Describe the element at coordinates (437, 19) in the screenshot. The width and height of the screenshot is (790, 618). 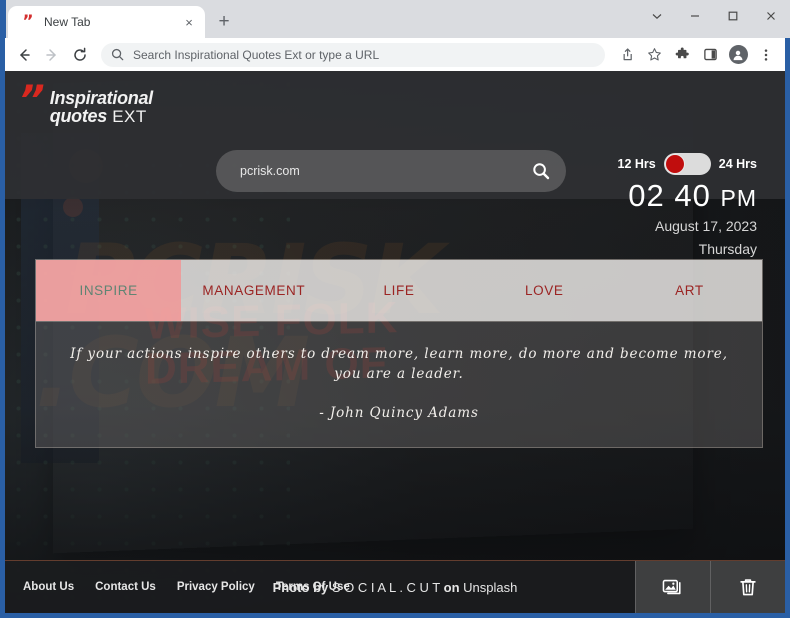
I see `tabstrip-spacer` at that location.